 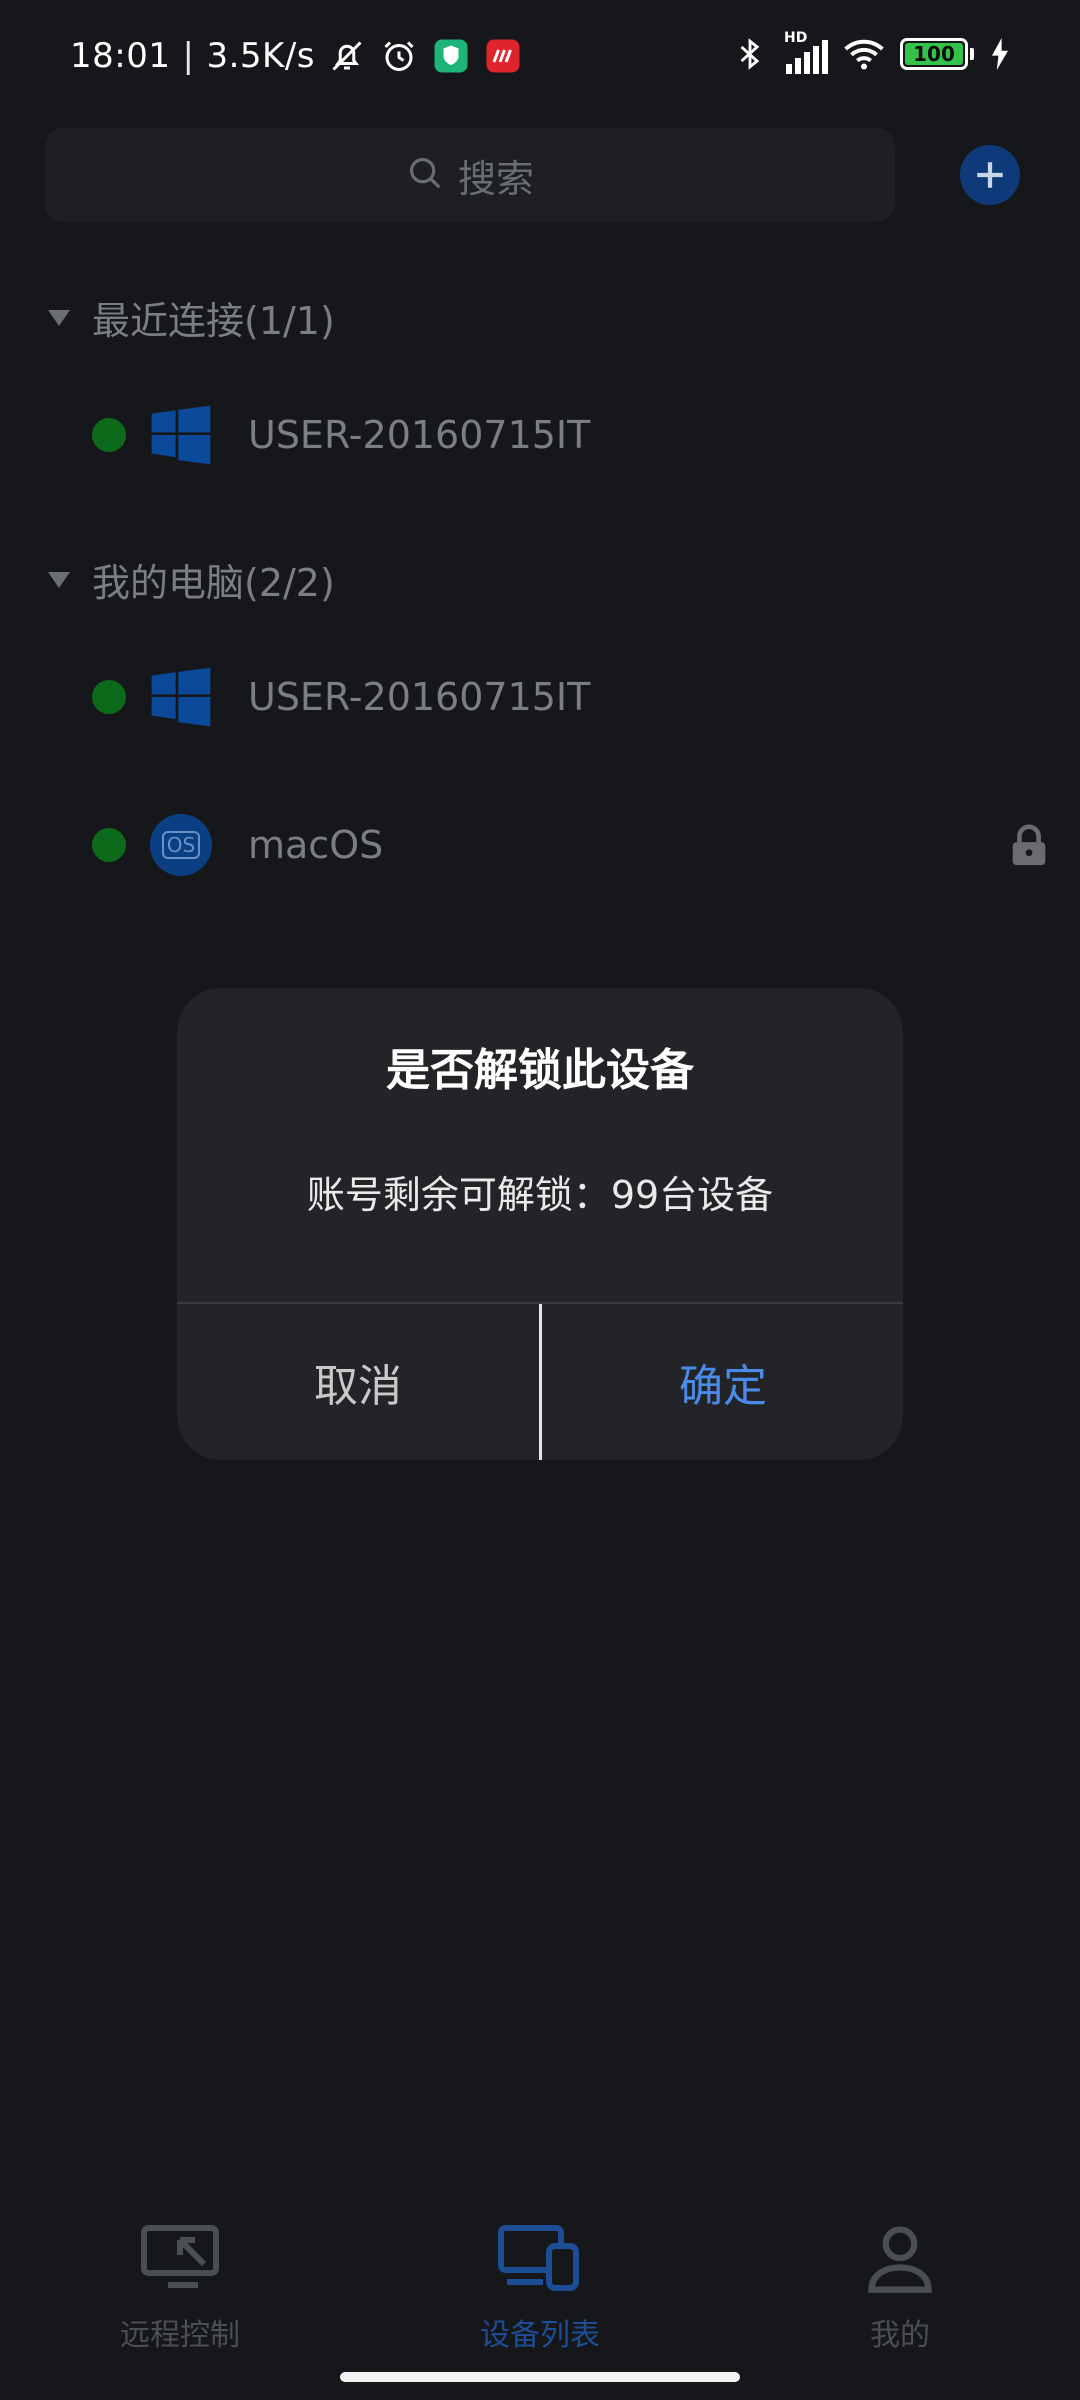 What do you see at coordinates (180, 2260) in the screenshot?
I see `remote-control-icon` at bounding box center [180, 2260].